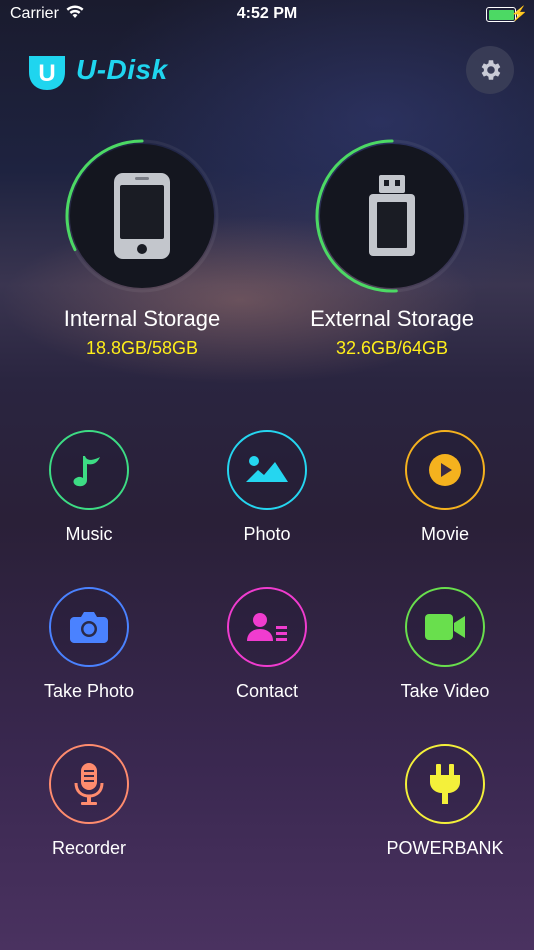  I want to click on movie-label: Movie, so click(444, 534).